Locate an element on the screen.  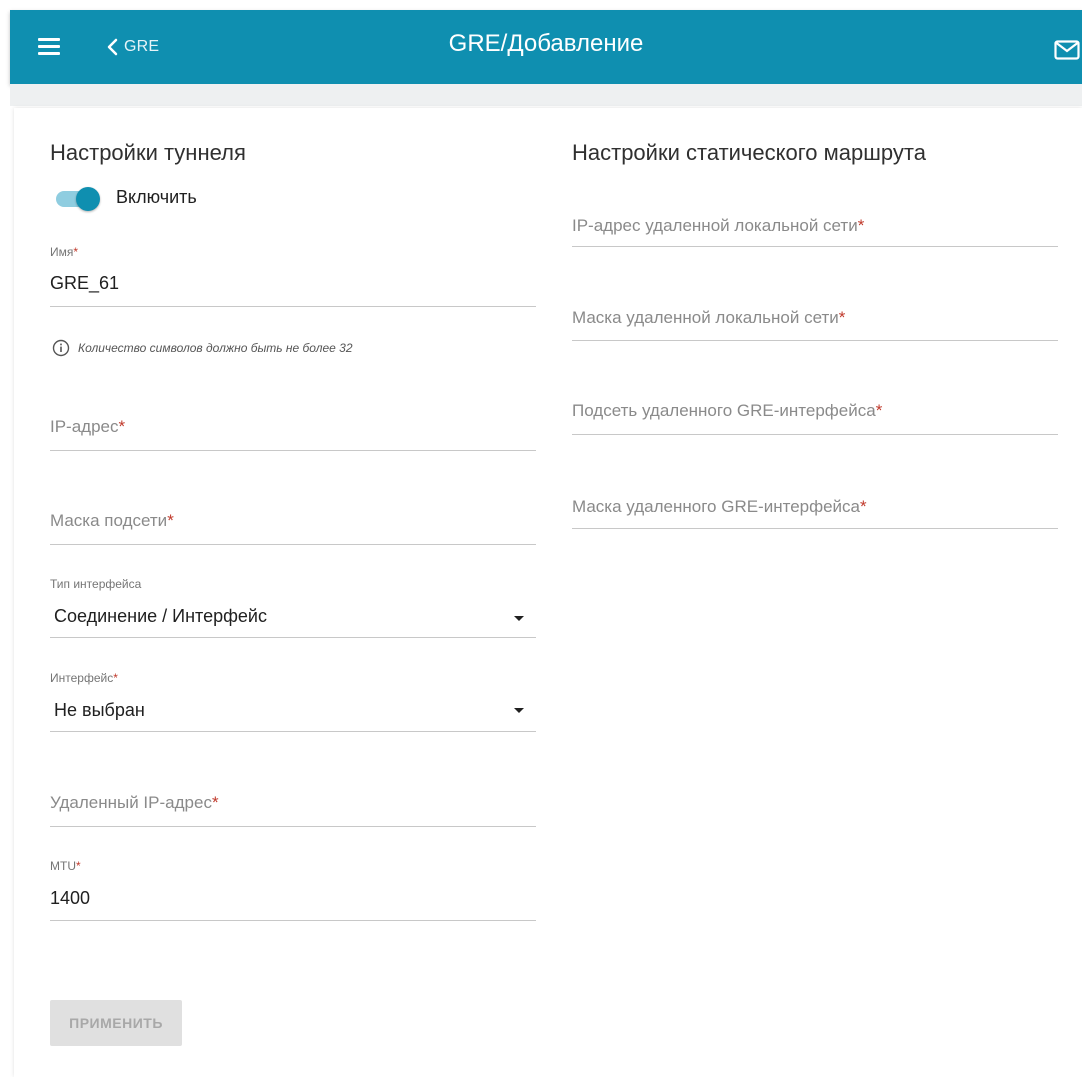
remote-gre-mask-field: Маска удаленного GRE-интерфейса* is located at coordinates (815, 503).